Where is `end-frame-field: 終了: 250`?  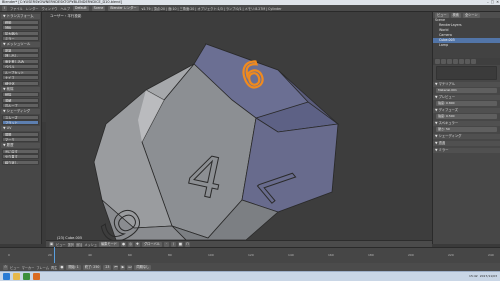 end-frame-field: 終了: 250 is located at coordinates (92, 267).